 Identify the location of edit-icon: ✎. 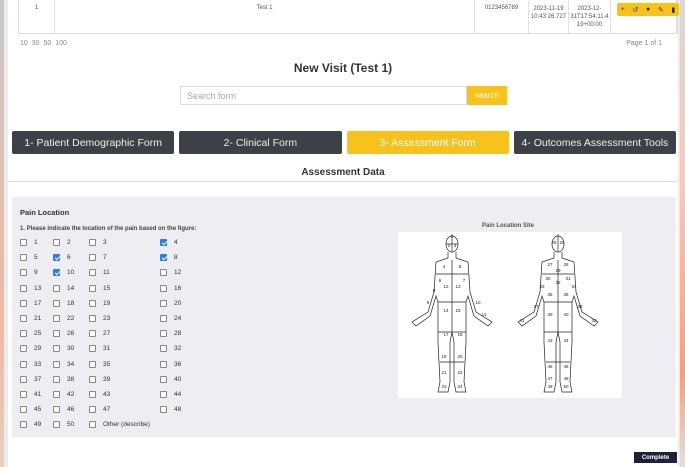
(661, 10).